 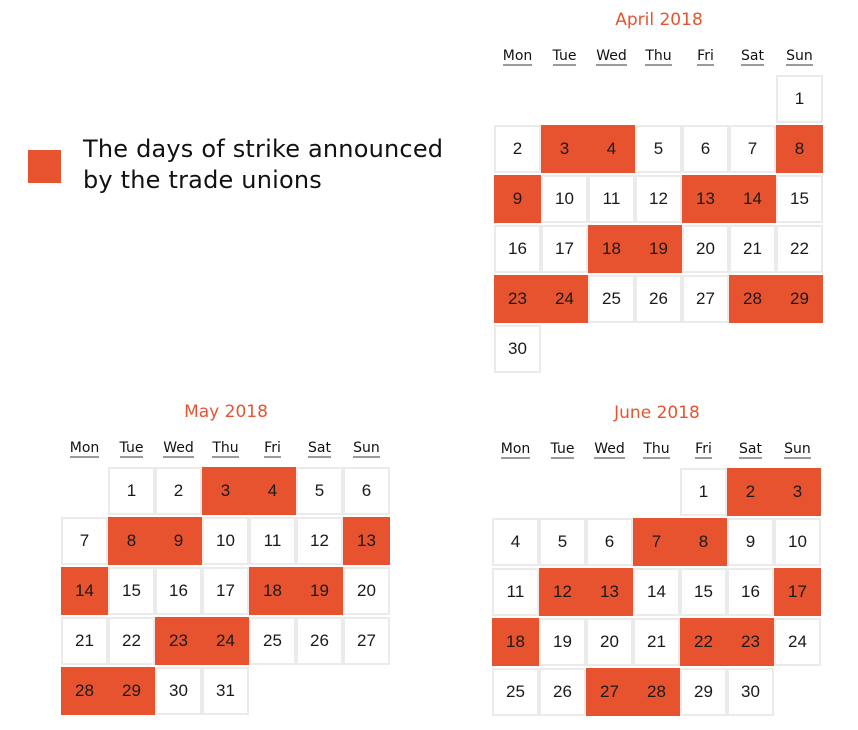 What do you see at coordinates (705, 199) in the screenshot?
I see `strike-day-cell: 13` at bounding box center [705, 199].